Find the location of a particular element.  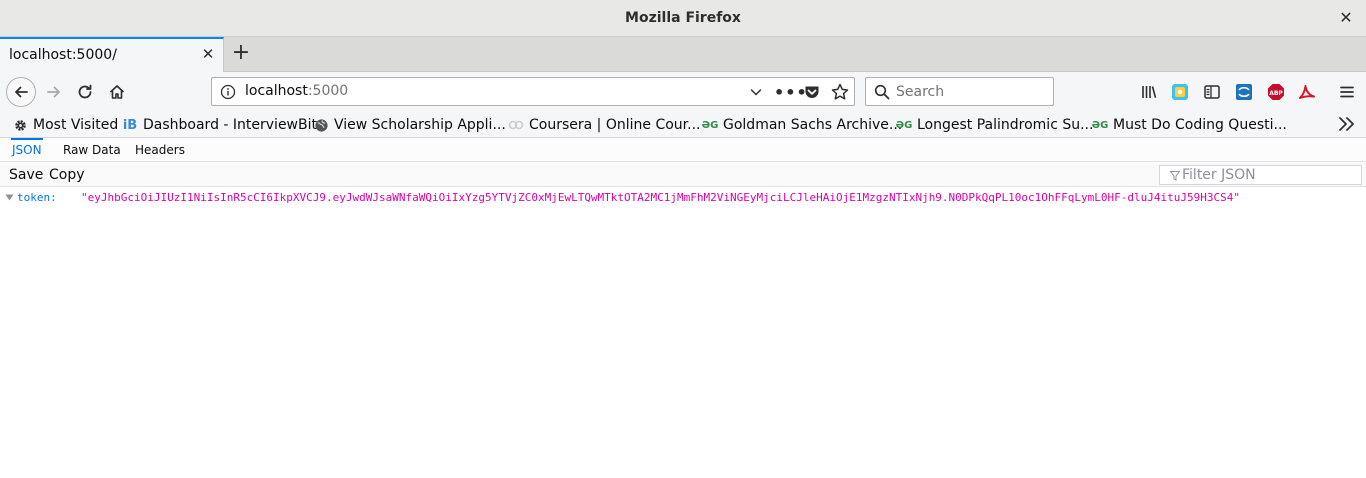

acrobat-icon is located at coordinates (1307, 92).